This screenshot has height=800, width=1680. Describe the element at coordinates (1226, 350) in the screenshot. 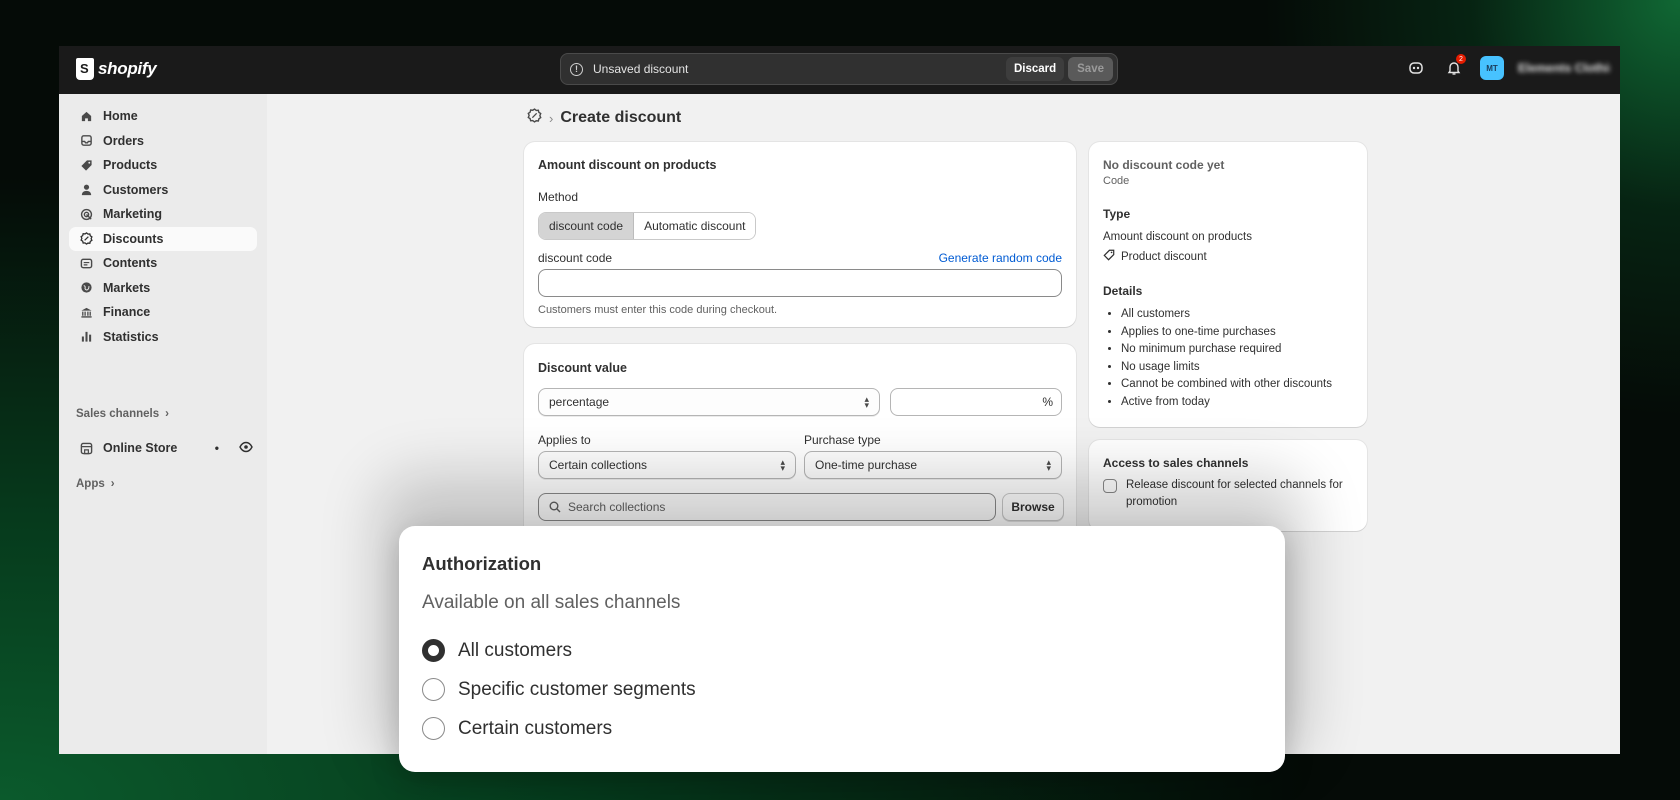

I see `list-item: No minimum purchase required` at that location.